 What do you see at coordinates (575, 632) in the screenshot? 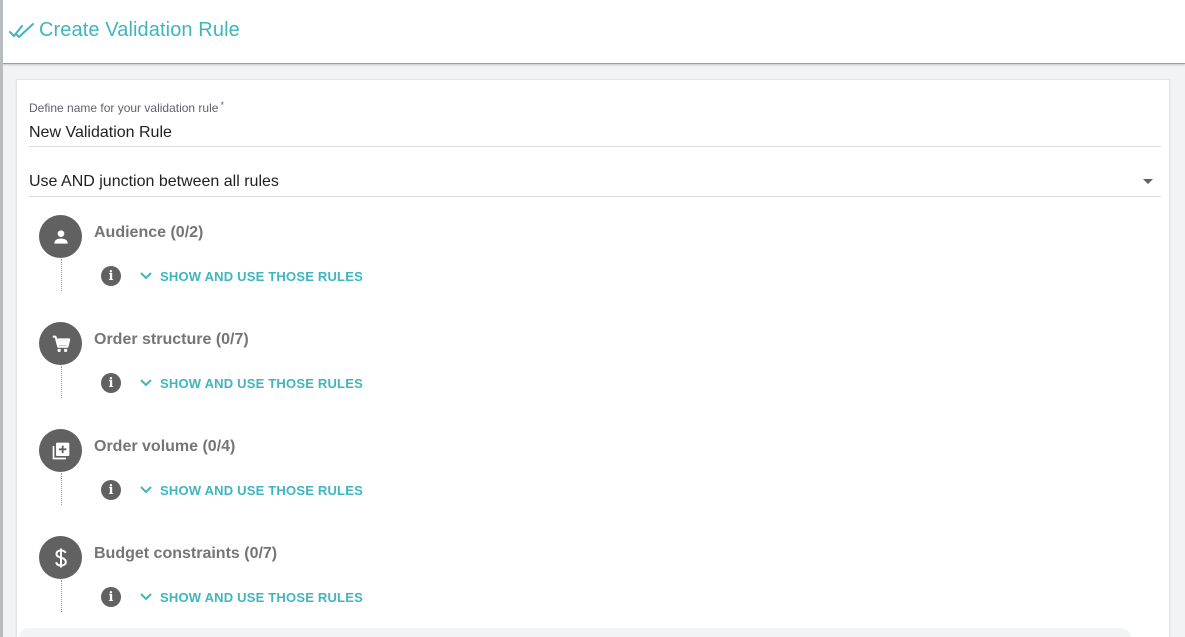
I see `bottom-panel-edge` at bounding box center [575, 632].